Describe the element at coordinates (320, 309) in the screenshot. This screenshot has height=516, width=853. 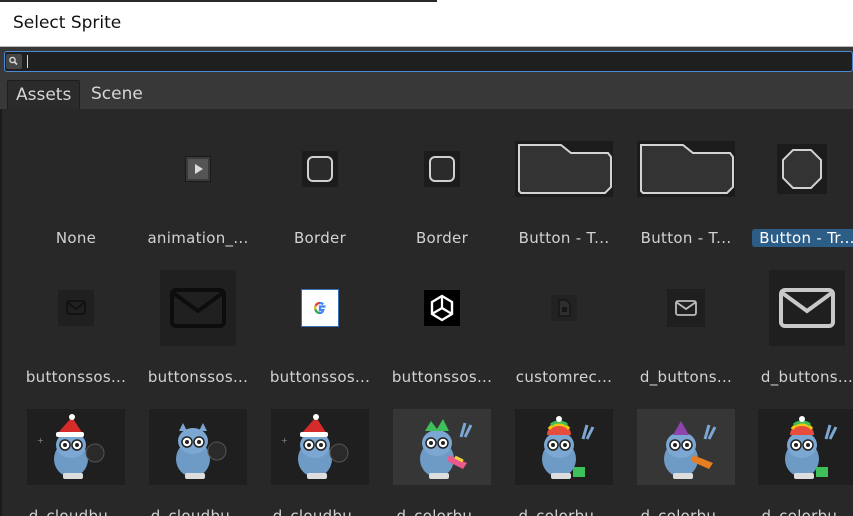
I see `google-icon` at that location.